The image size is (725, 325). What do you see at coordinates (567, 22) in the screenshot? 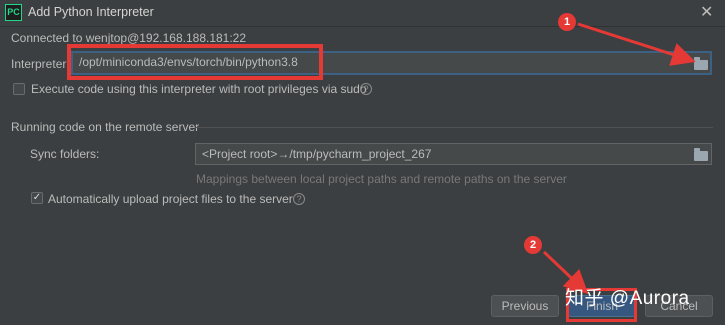
I see `annotation-badge-1: 1` at bounding box center [567, 22].